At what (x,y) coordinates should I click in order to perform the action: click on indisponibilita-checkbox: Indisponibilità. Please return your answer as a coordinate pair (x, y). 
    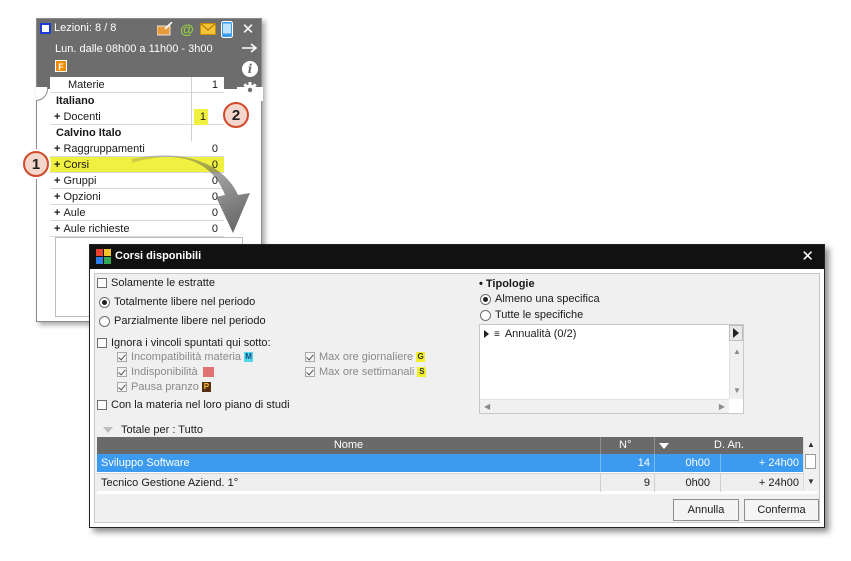
    Looking at the image, I should click on (165, 372).